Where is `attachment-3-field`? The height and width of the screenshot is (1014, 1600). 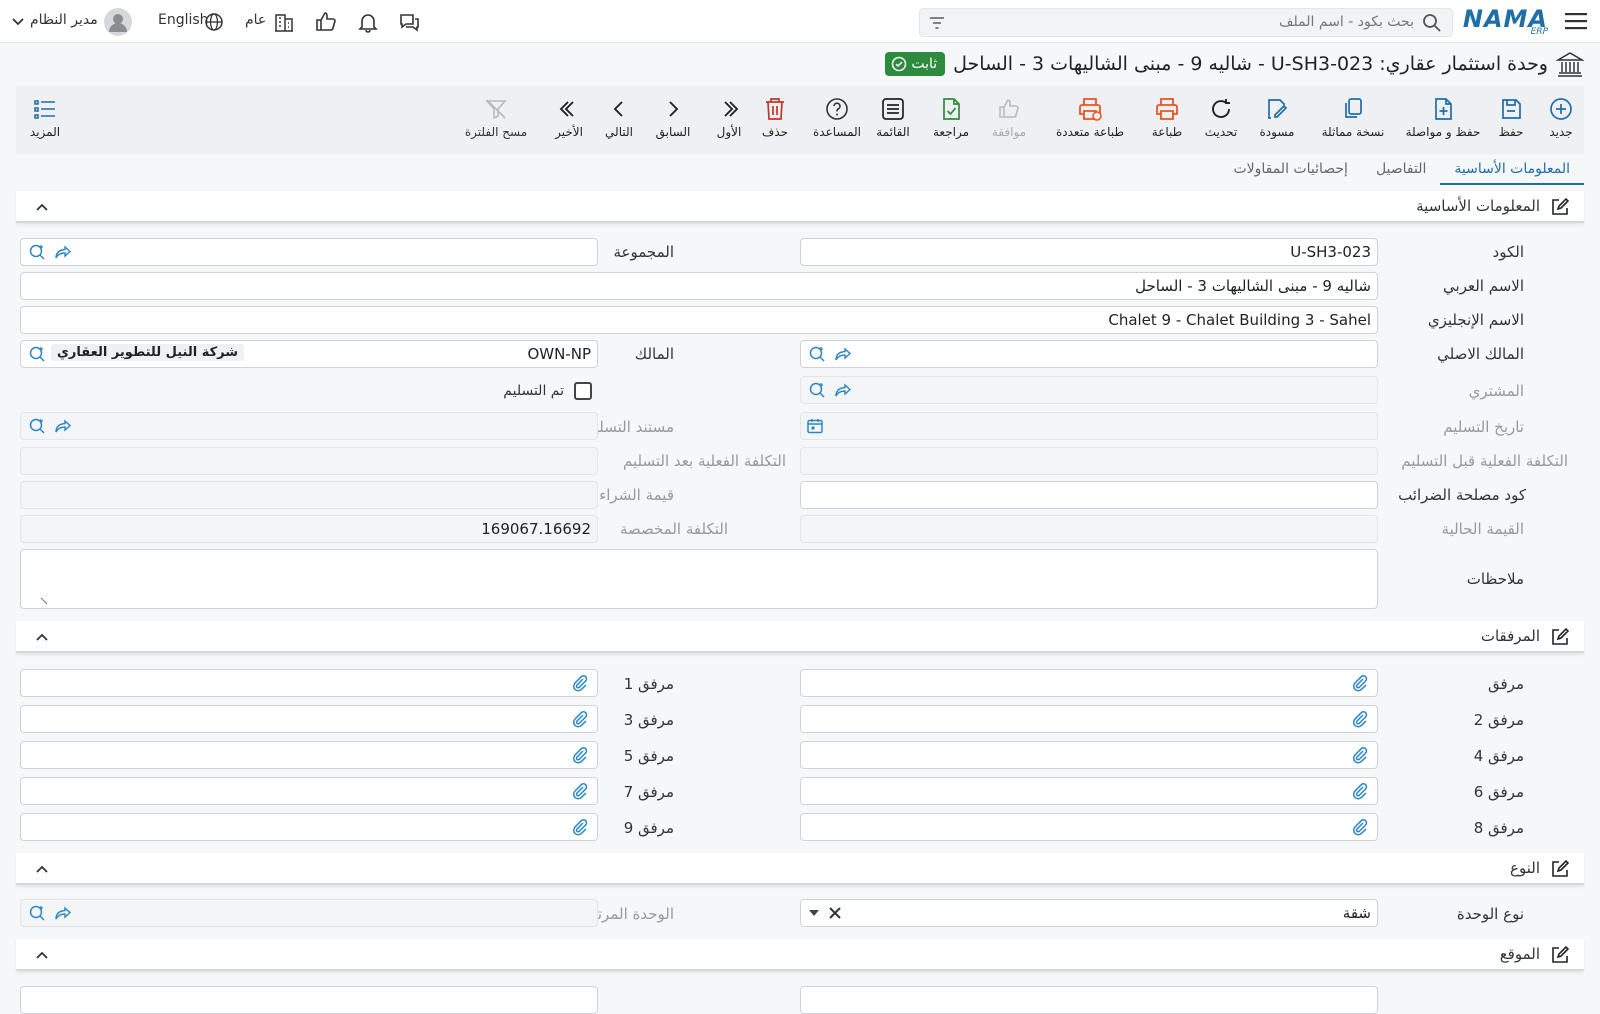 attachment-3-field is located at coordinates (309, 719).